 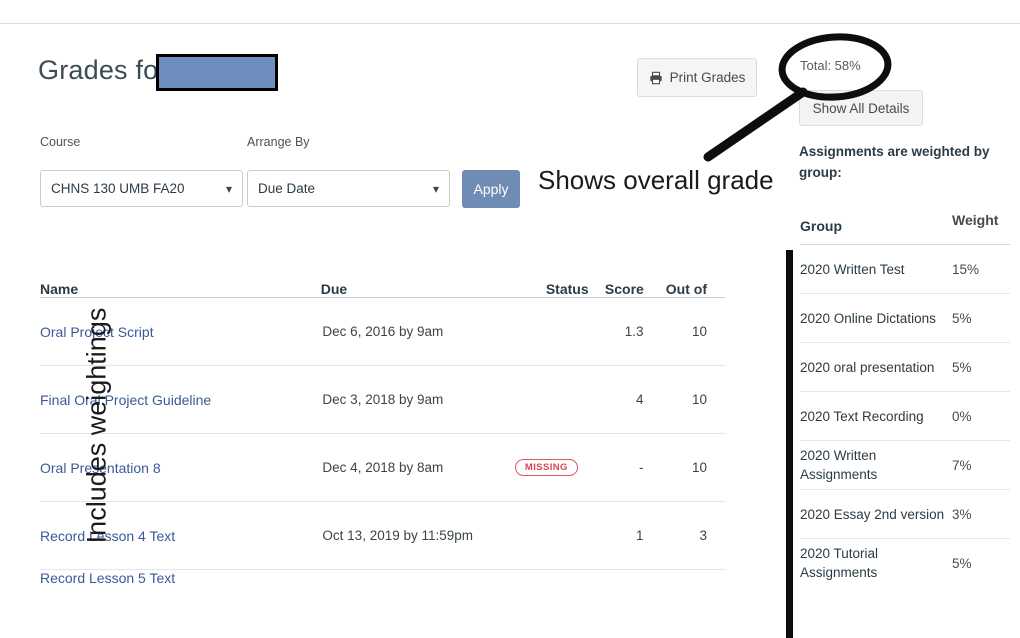 What do you see at coordinates (830, 65) in the screenshot?
I see `total-grade-value: Total: 58%` at bounding box center [830, 65].